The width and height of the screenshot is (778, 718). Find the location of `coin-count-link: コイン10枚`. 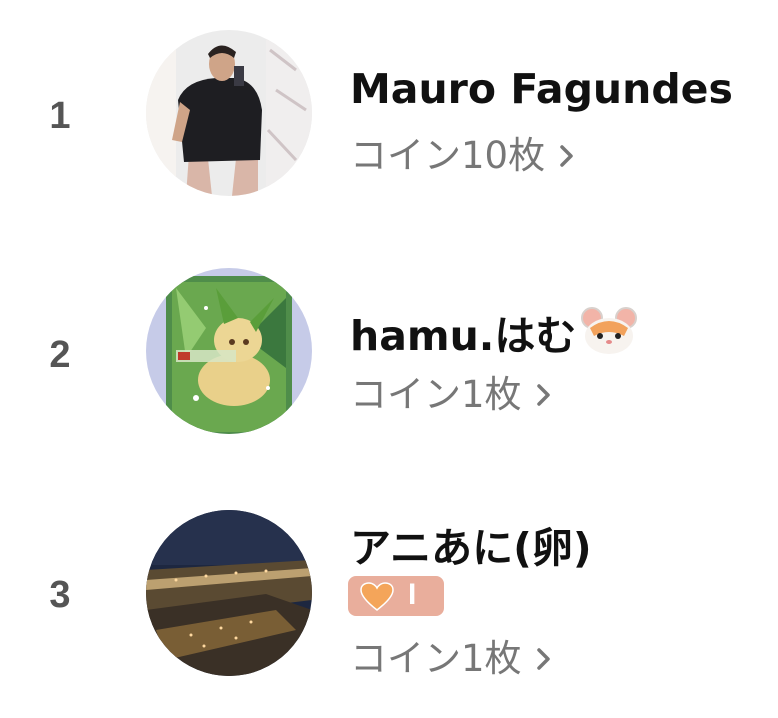

coin-count-link: コイン10枚 is located at coordinates (462, 152).